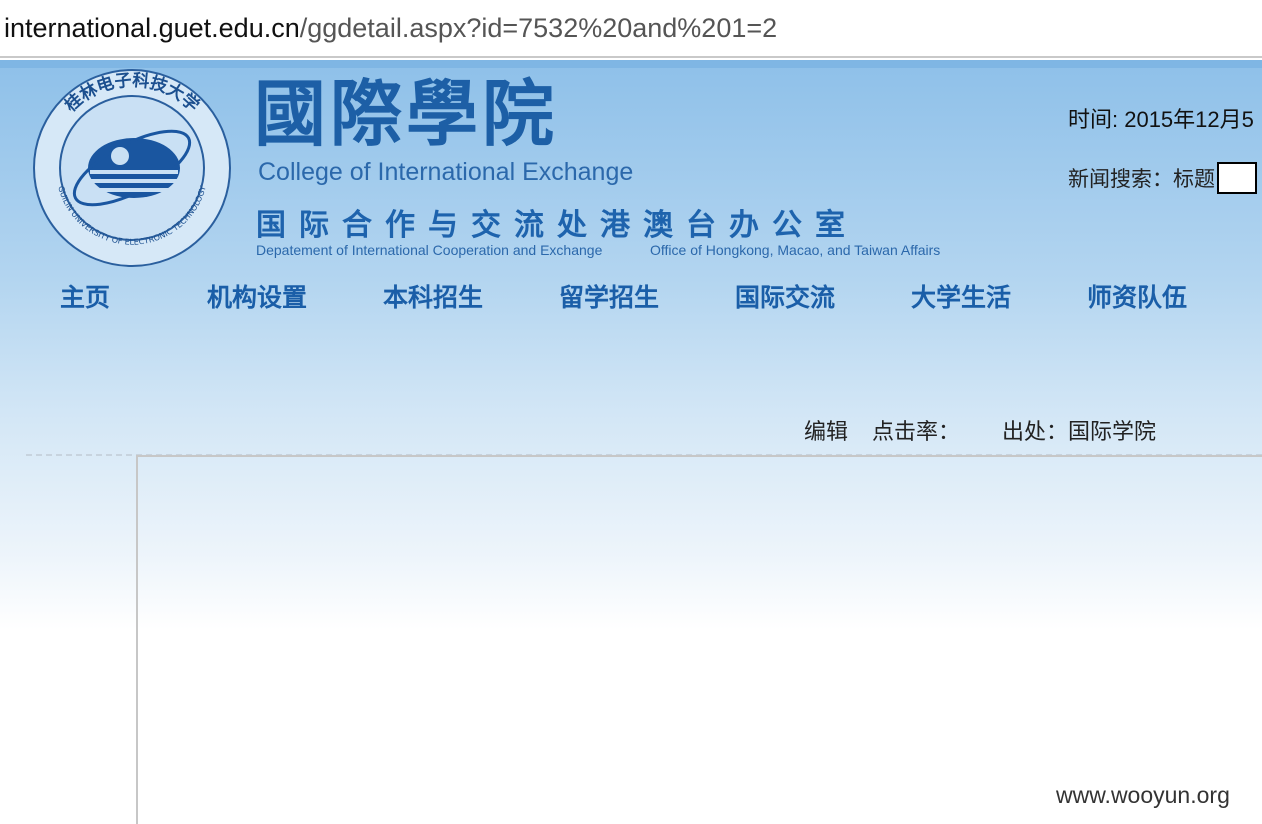 This screenshot has height=824, width=1262. I want to click on url-path: /ggdetail.aspx?id=7532%20and%201=2, so click(538, 27).